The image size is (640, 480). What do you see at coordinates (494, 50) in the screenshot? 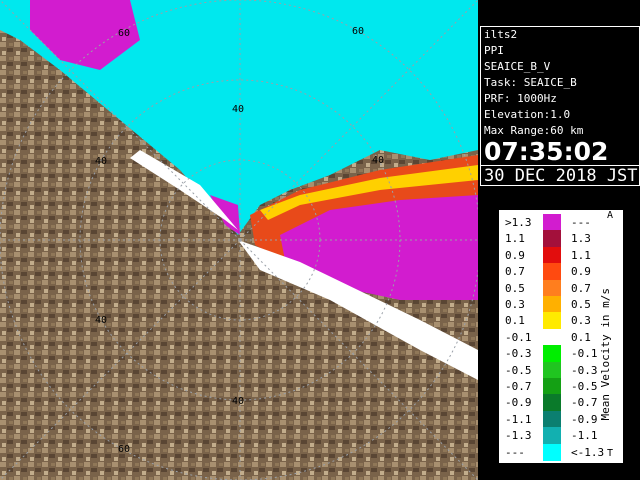
I see `scan-mode: PPI` at bounding box center [494, 50].